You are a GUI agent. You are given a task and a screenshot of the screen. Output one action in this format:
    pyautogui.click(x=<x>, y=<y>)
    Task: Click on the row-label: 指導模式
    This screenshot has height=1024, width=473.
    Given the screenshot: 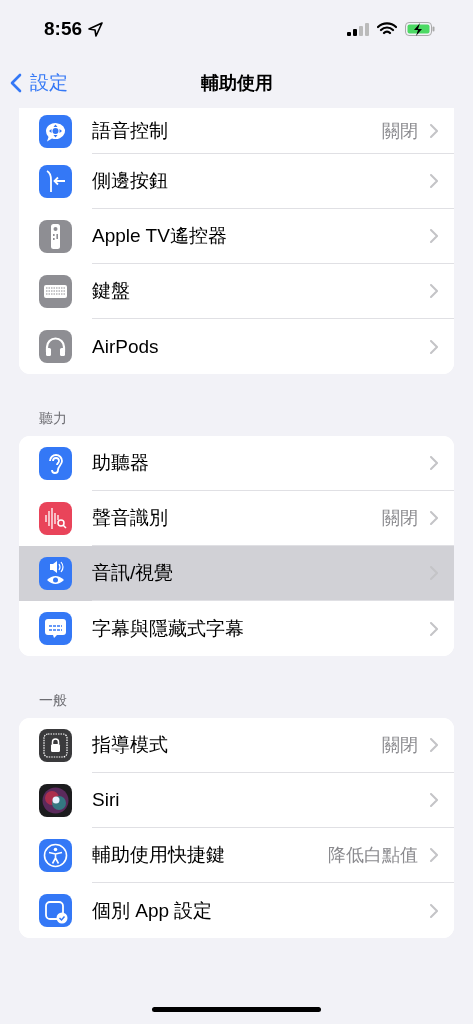 What is the action you would take?
    pyautogui.click(x=130, y=745)
    